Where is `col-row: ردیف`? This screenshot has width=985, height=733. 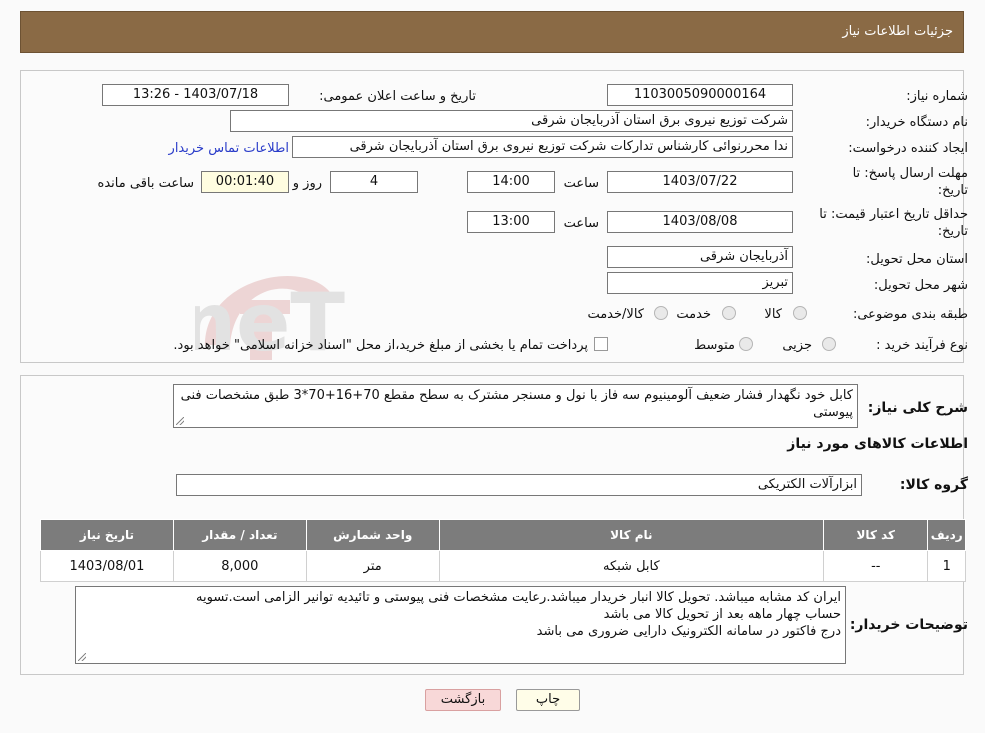 col-row: ردیف is located at coordinates (946, 535).